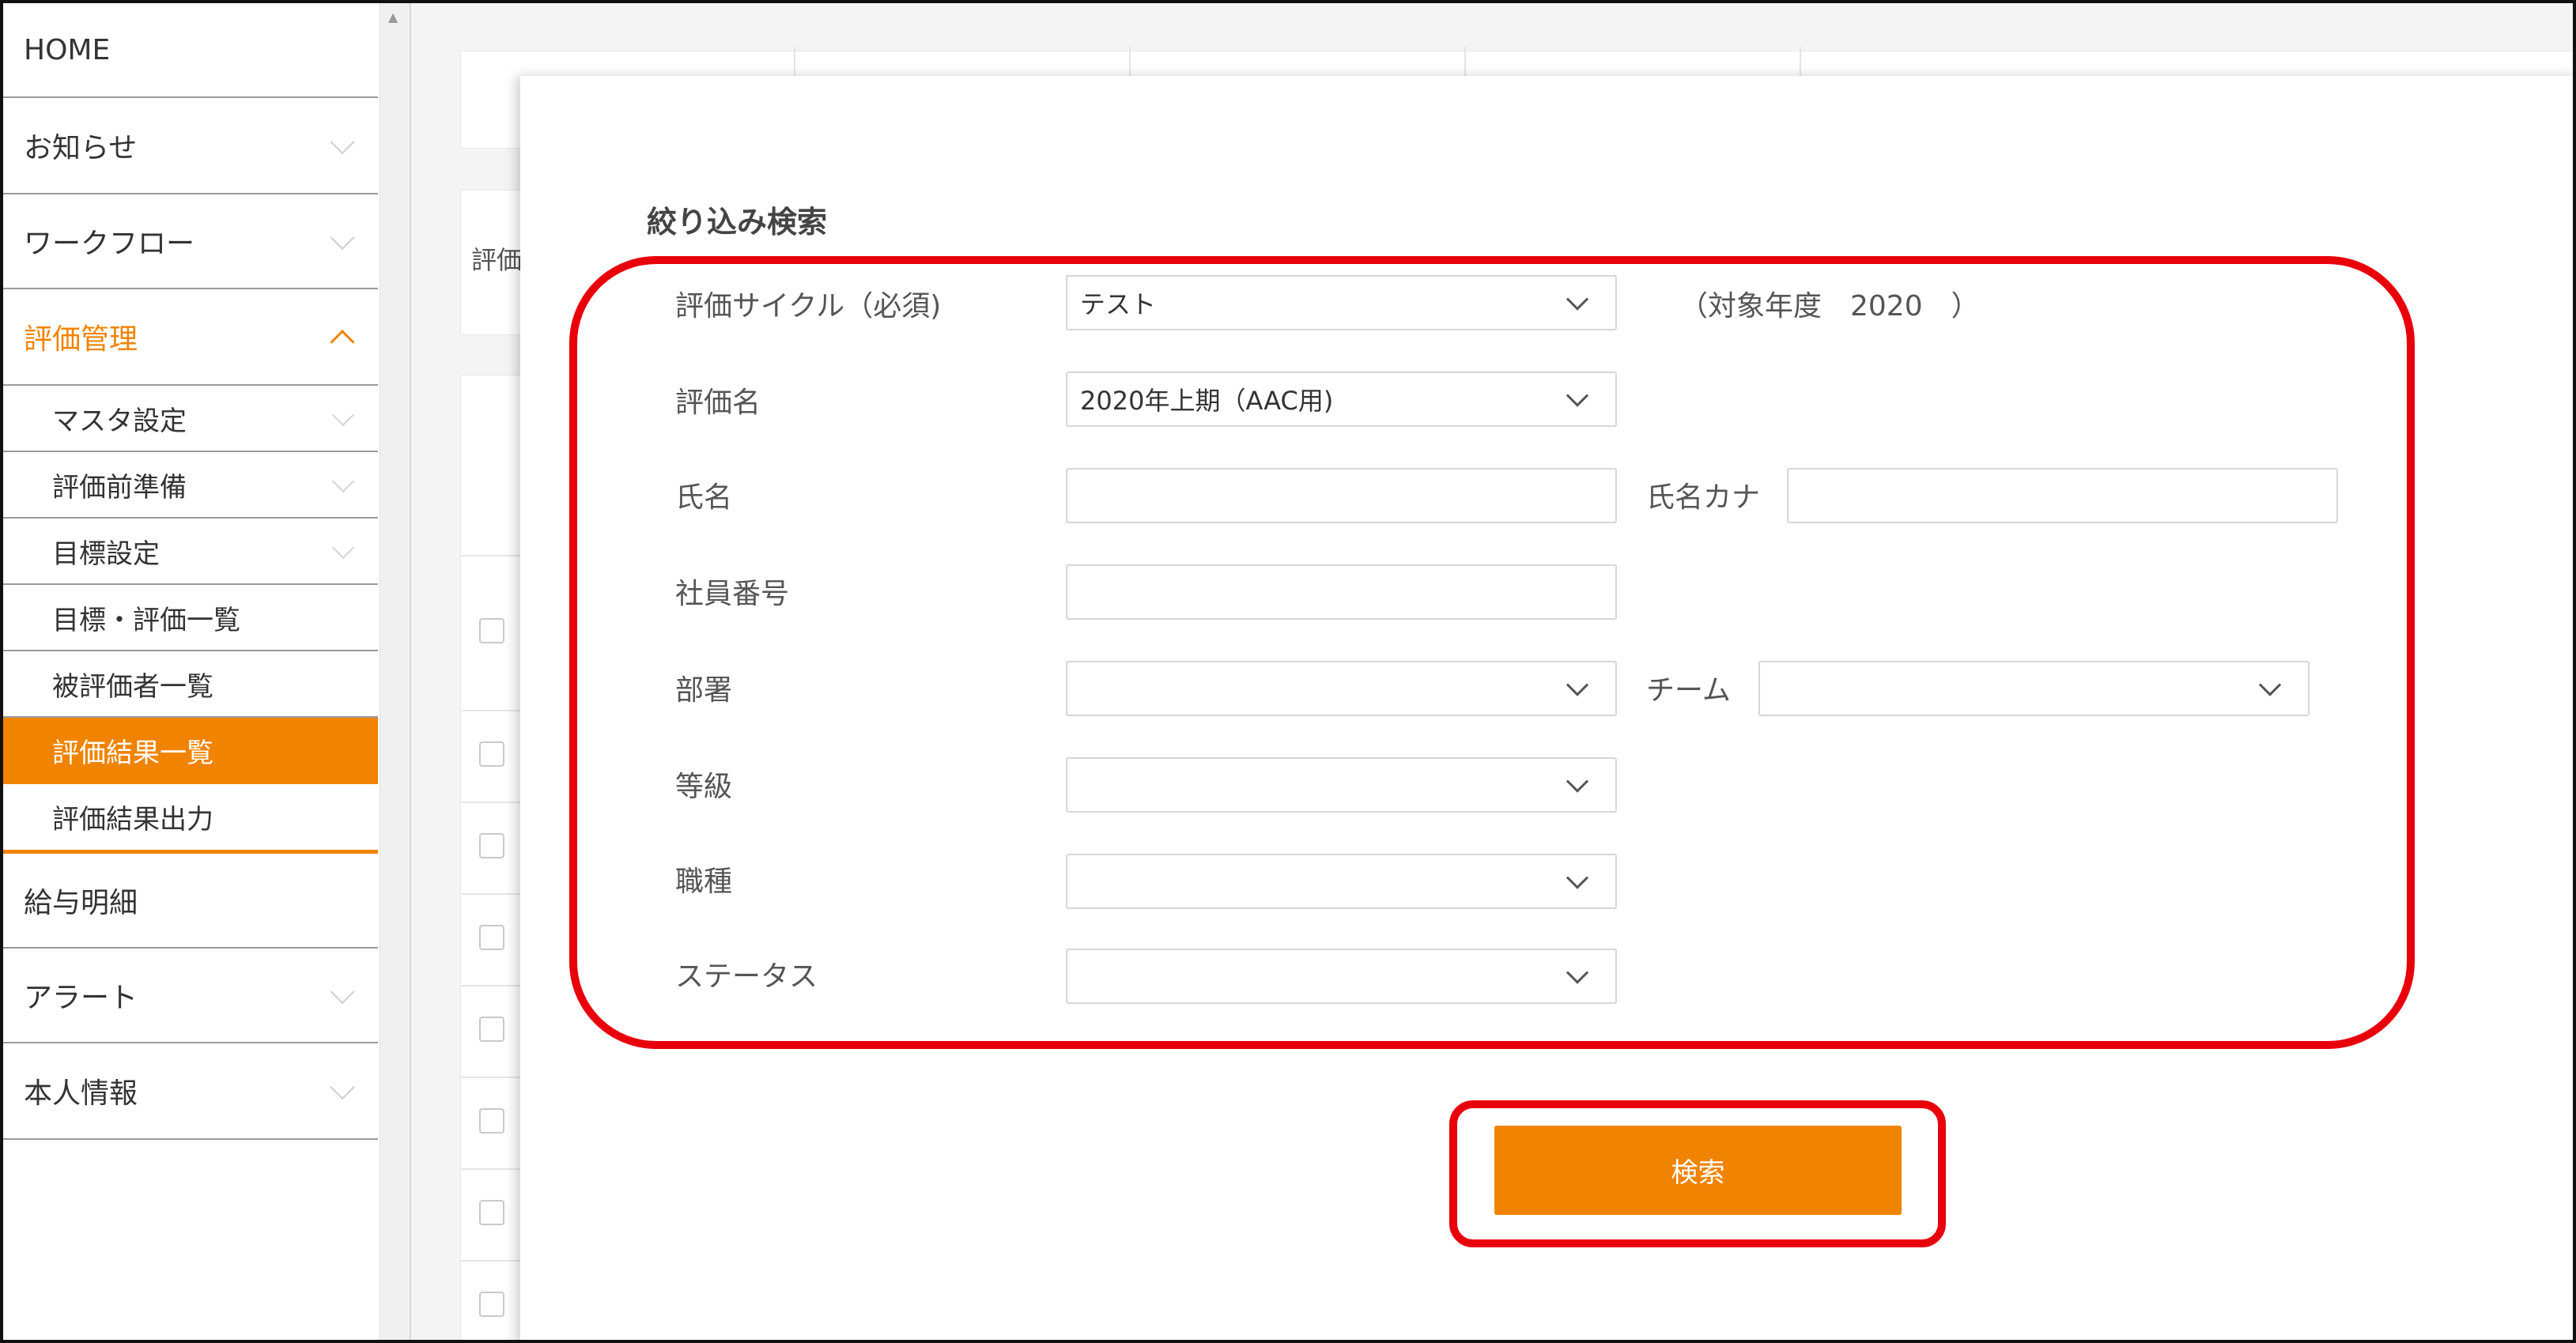 This screenshot has height=1343, width=2576. I want to click on sidebar-subitem-label: 評価結果一覧, so click(132, 753).